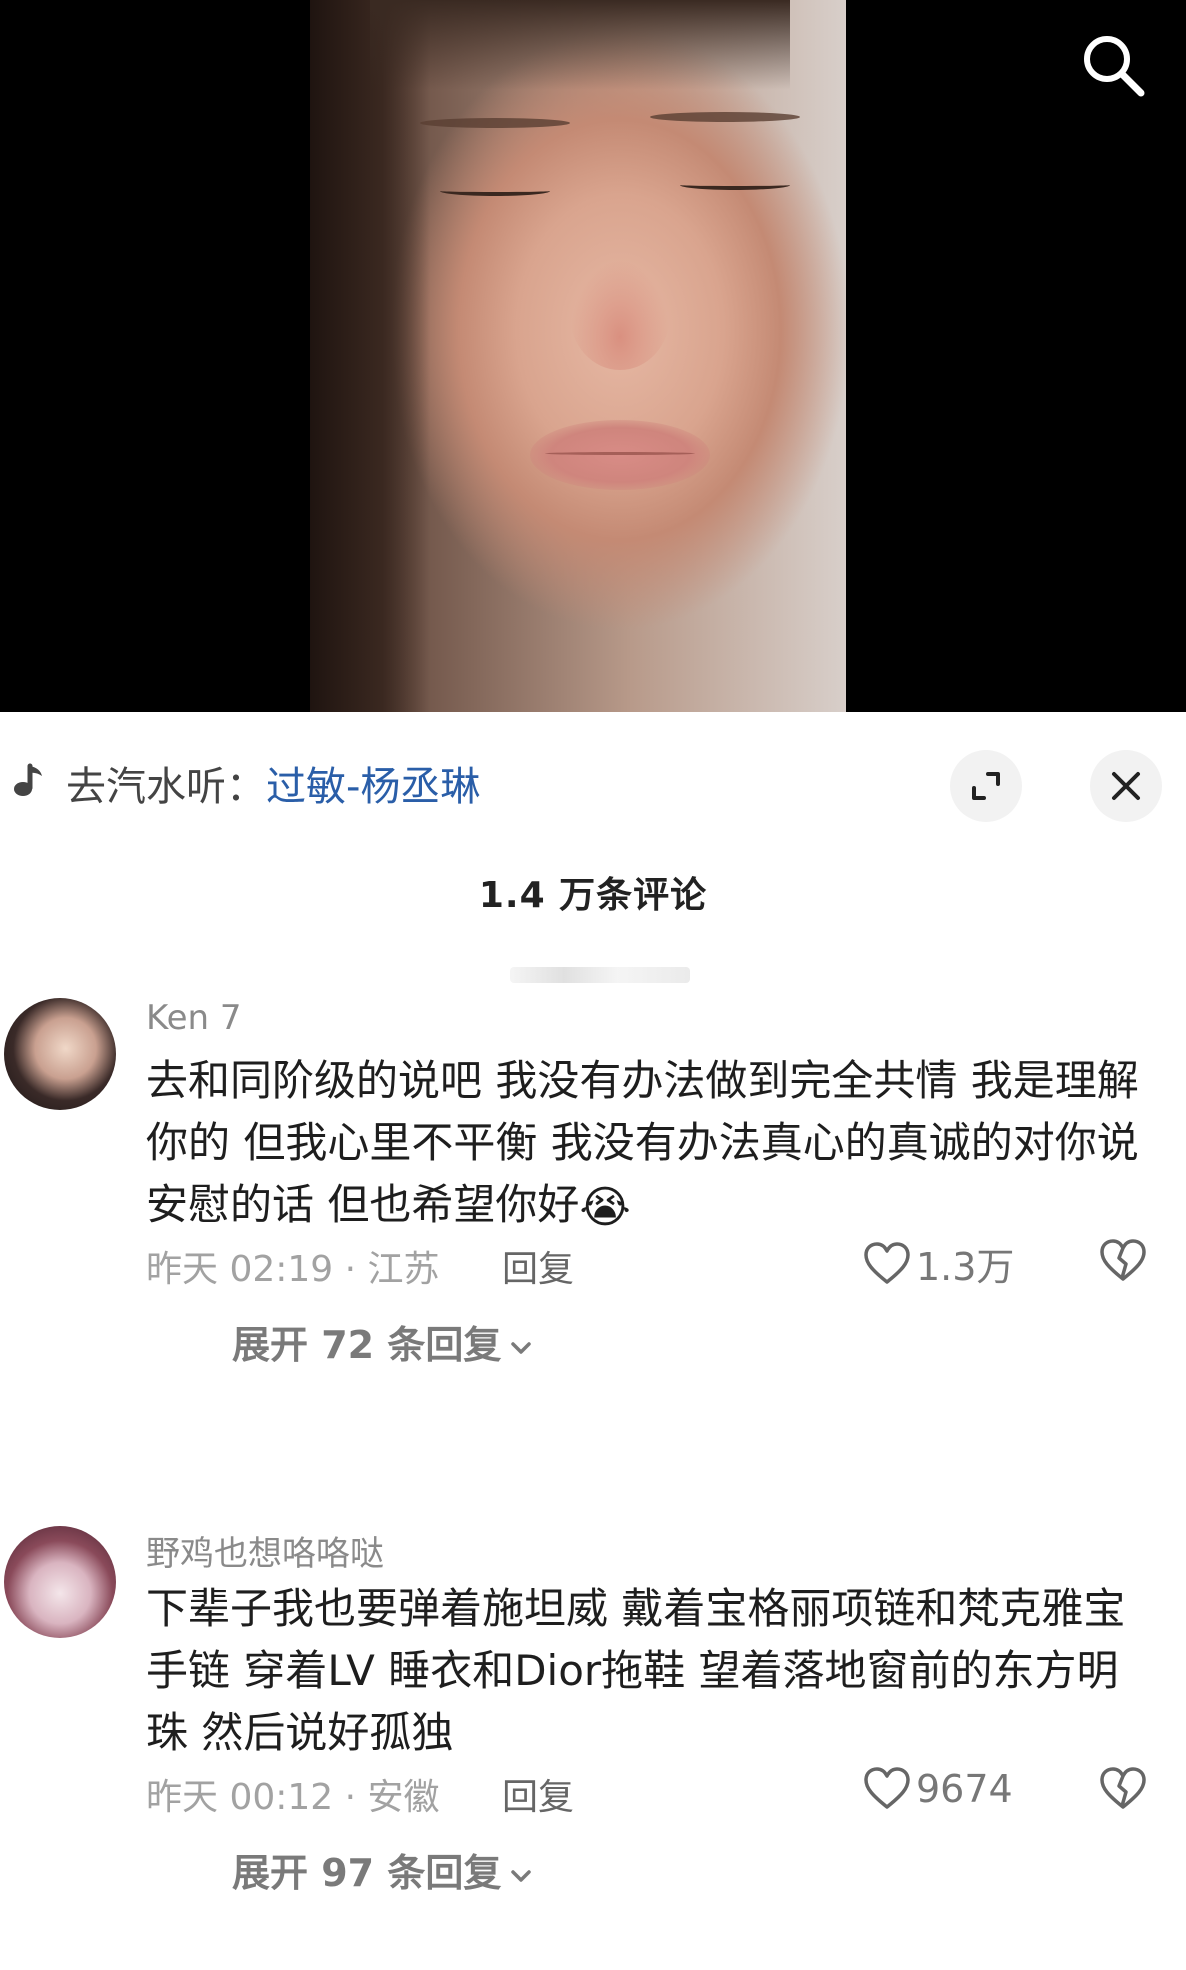 The width and height of the screenshot is (1186, 1970). I want to click on video-lip-line, so click(620, 453).